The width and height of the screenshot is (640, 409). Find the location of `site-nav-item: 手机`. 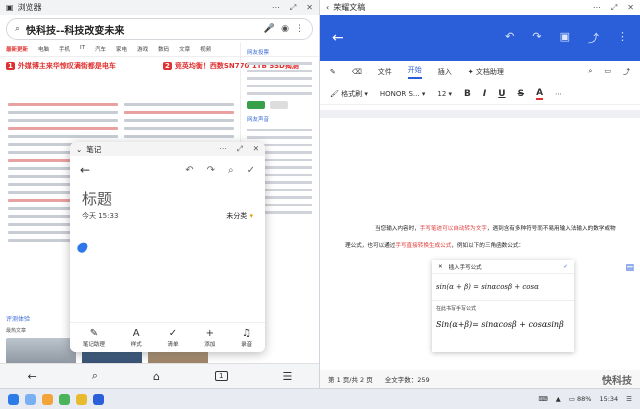

site-nav-item: 手机 is located at coordinates (64, 49).